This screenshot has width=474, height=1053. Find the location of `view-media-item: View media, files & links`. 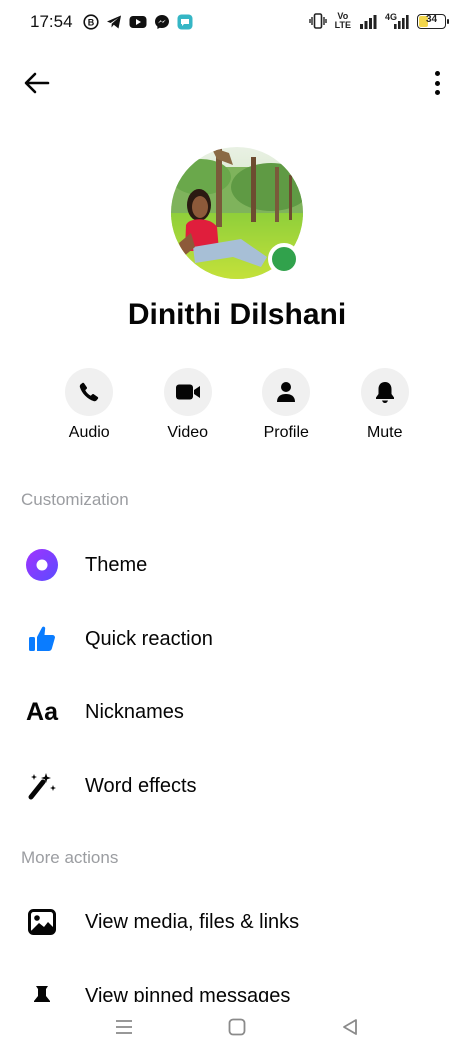

view-media-item: View media, files & links is located at coordinates (237, 922).